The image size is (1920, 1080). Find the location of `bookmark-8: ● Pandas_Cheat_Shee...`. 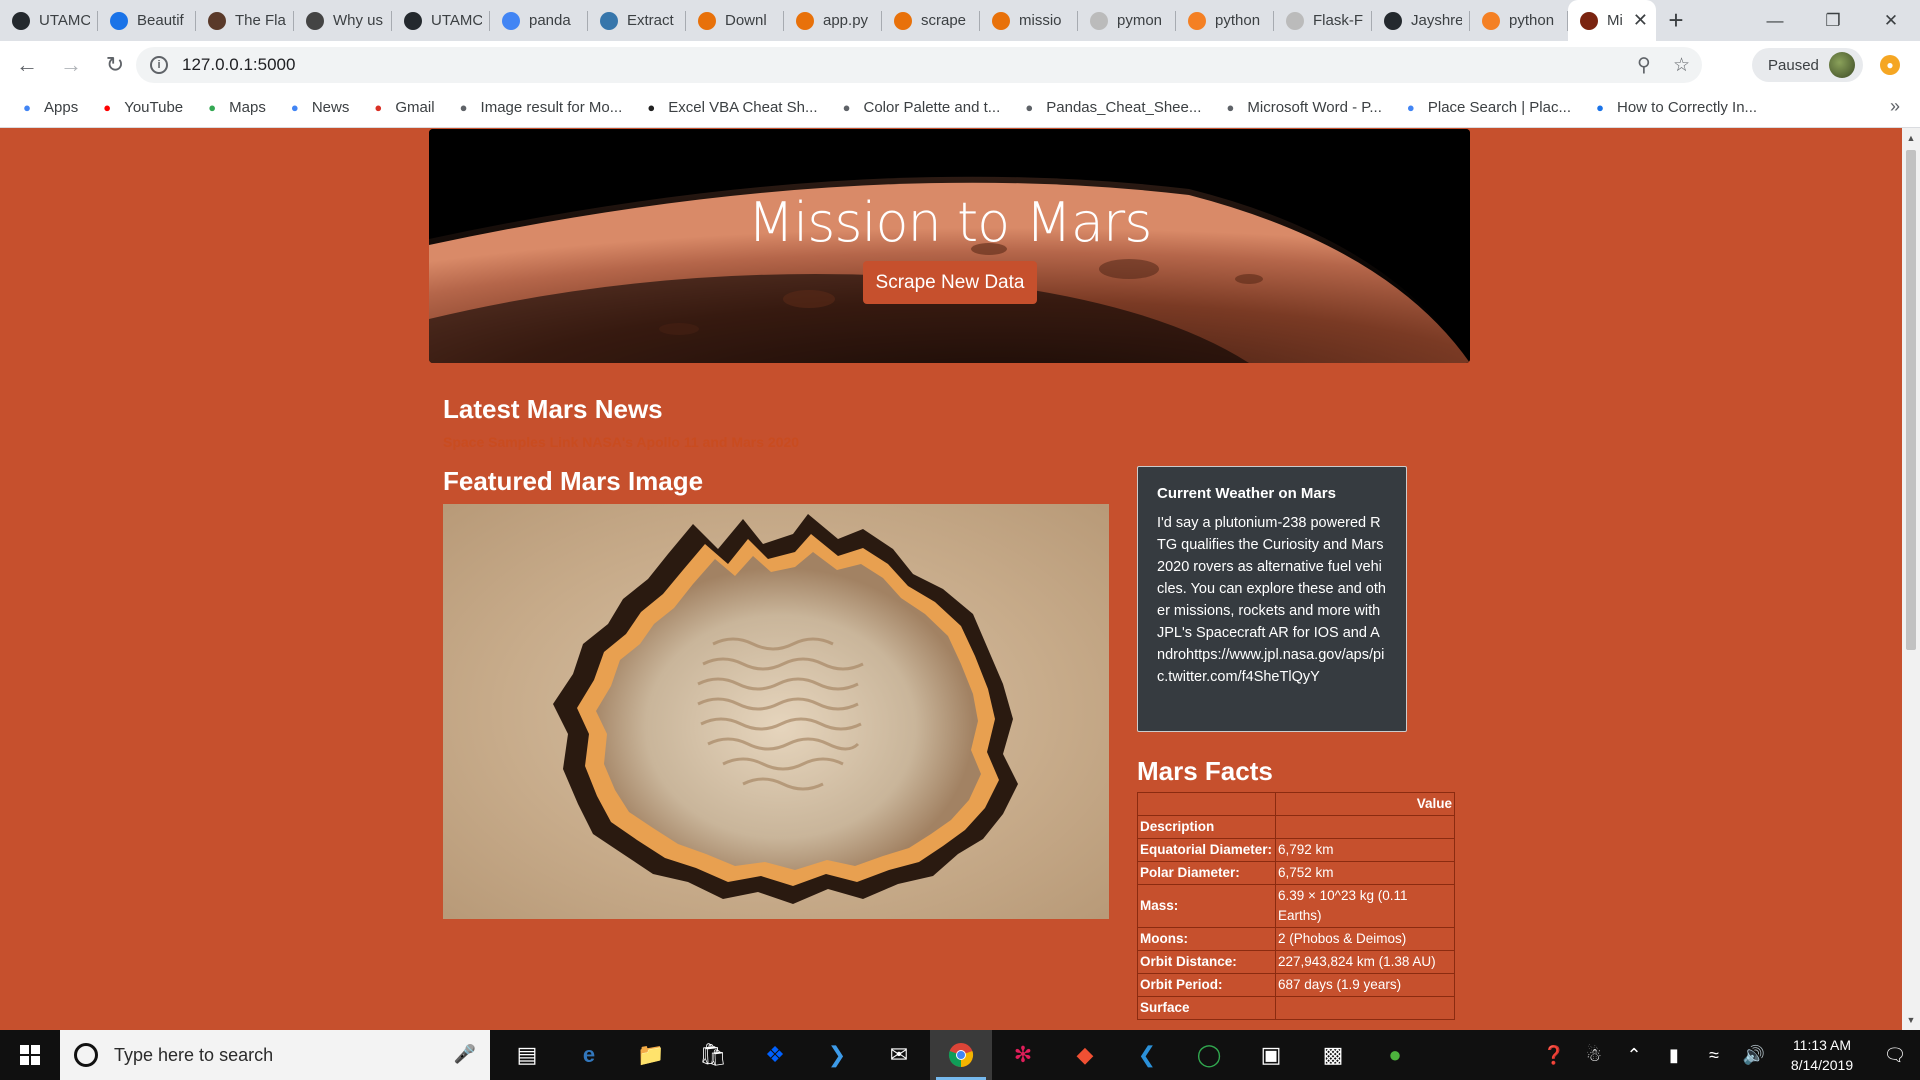

bookmark-8: ● Pandas_Cheat_Shee... is located at coordinates (1110, 108).